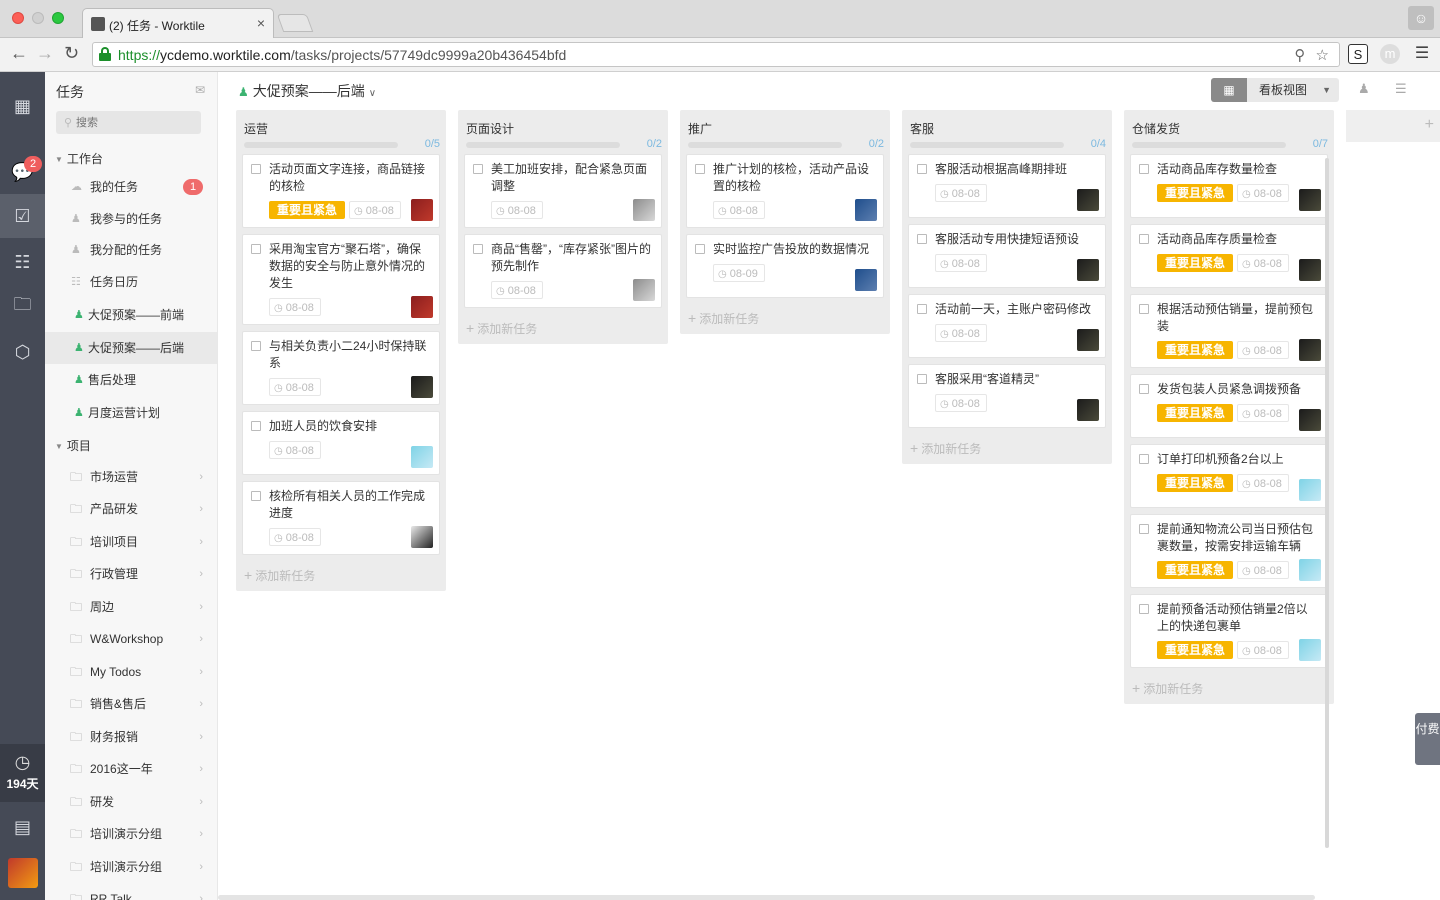 Image resolution: width=1440 pixels, height=900 pixels. I want to click on task-card: 发货包装人员紧急调拨预备 重要且紧急 ◷ 08-08, so click(1229, 406).